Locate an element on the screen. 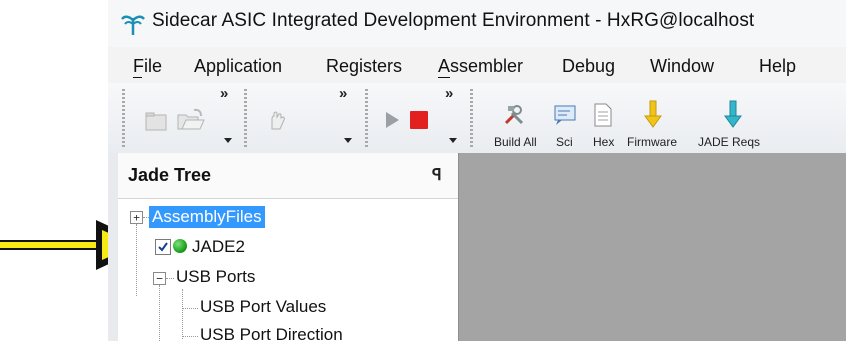 The width and height of the screenshot is (846, 341). build-all-button: Build All is located at coordinates (514, 118).